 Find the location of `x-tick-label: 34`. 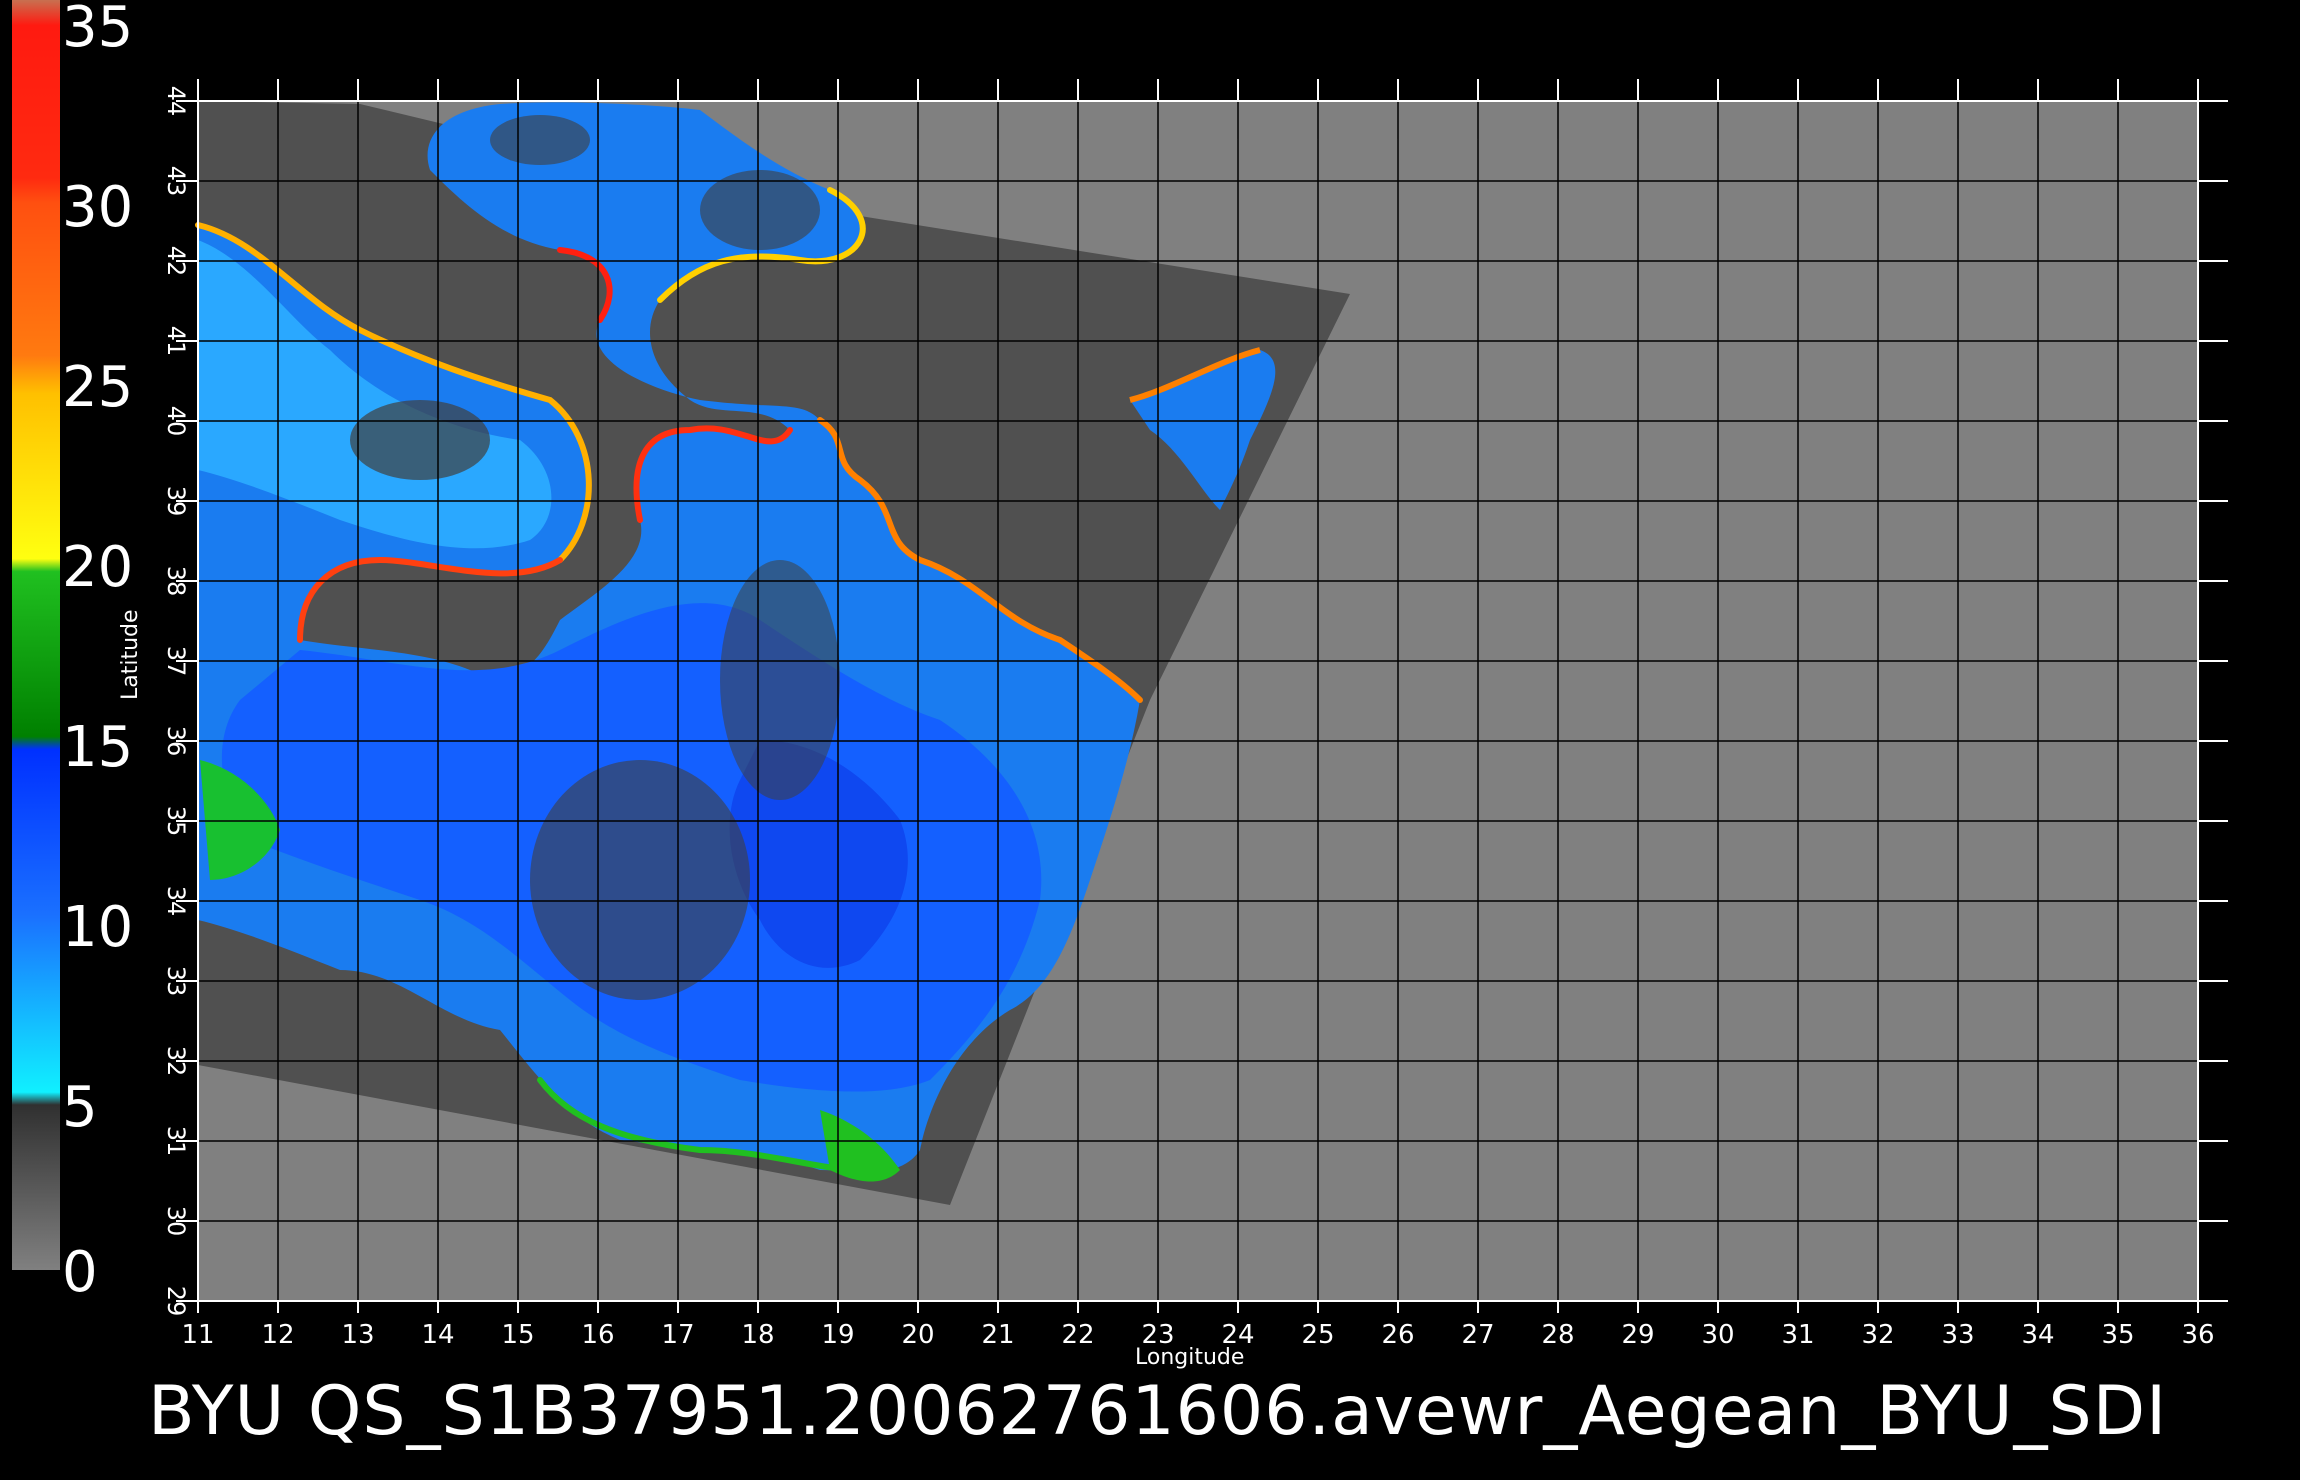

x-tick-label: 34 is located at coordinates (2037, 1335).